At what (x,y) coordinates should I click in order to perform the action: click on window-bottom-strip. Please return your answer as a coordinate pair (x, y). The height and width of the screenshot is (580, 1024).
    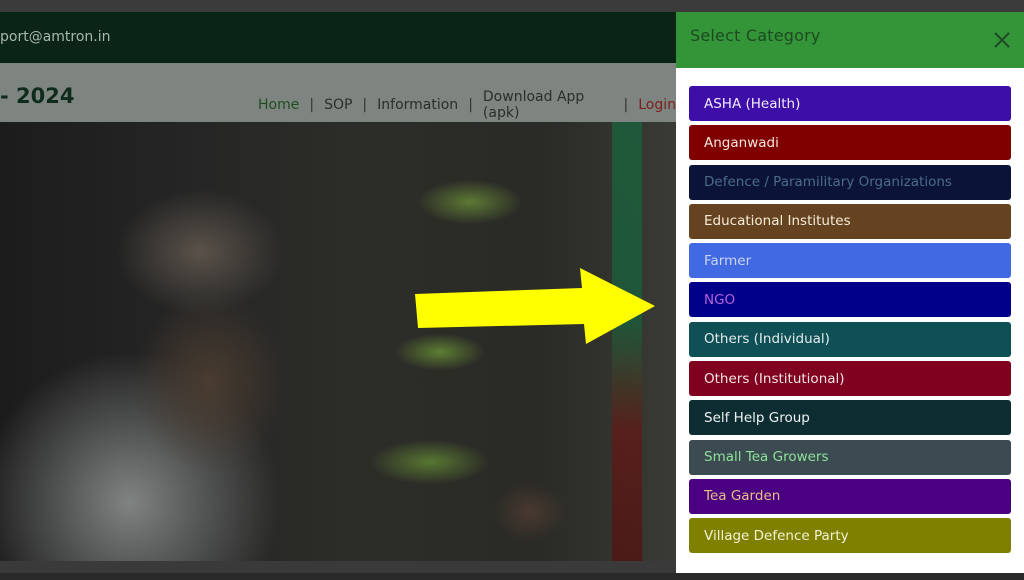
    Looking at the image, I should click on (512, 576).